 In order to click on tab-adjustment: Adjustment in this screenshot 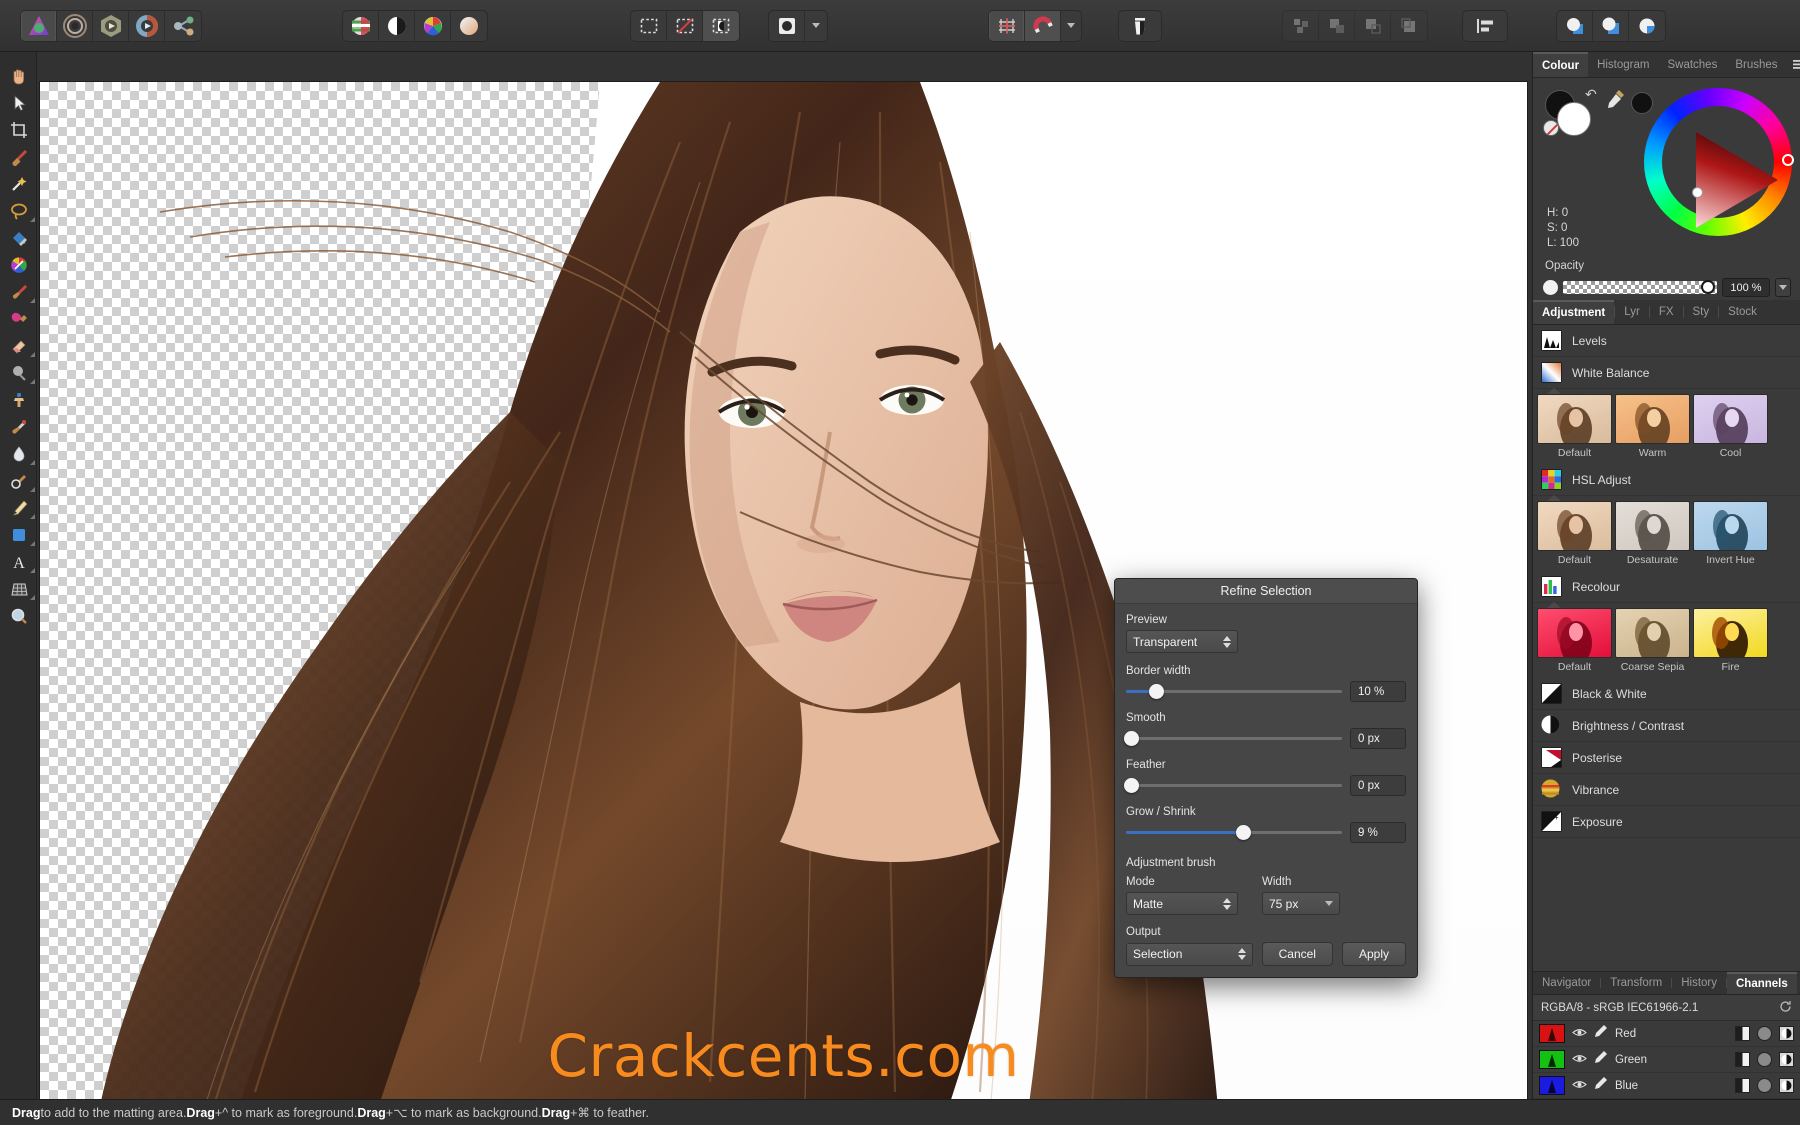, I will do `click(1574, 312)`.